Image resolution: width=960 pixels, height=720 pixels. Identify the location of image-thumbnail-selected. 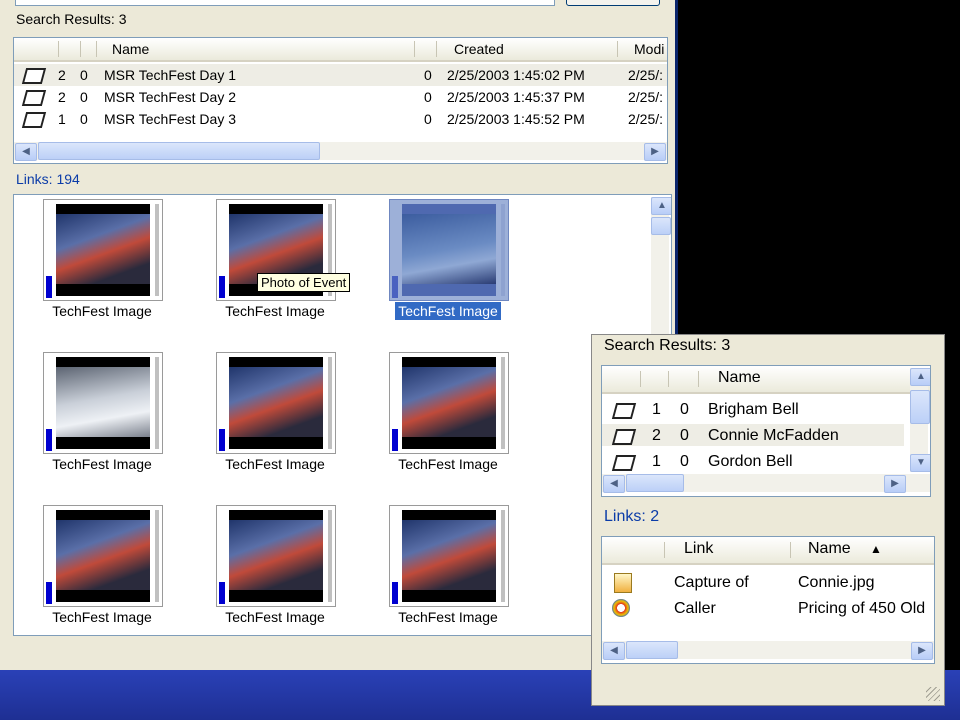
(449, 250).